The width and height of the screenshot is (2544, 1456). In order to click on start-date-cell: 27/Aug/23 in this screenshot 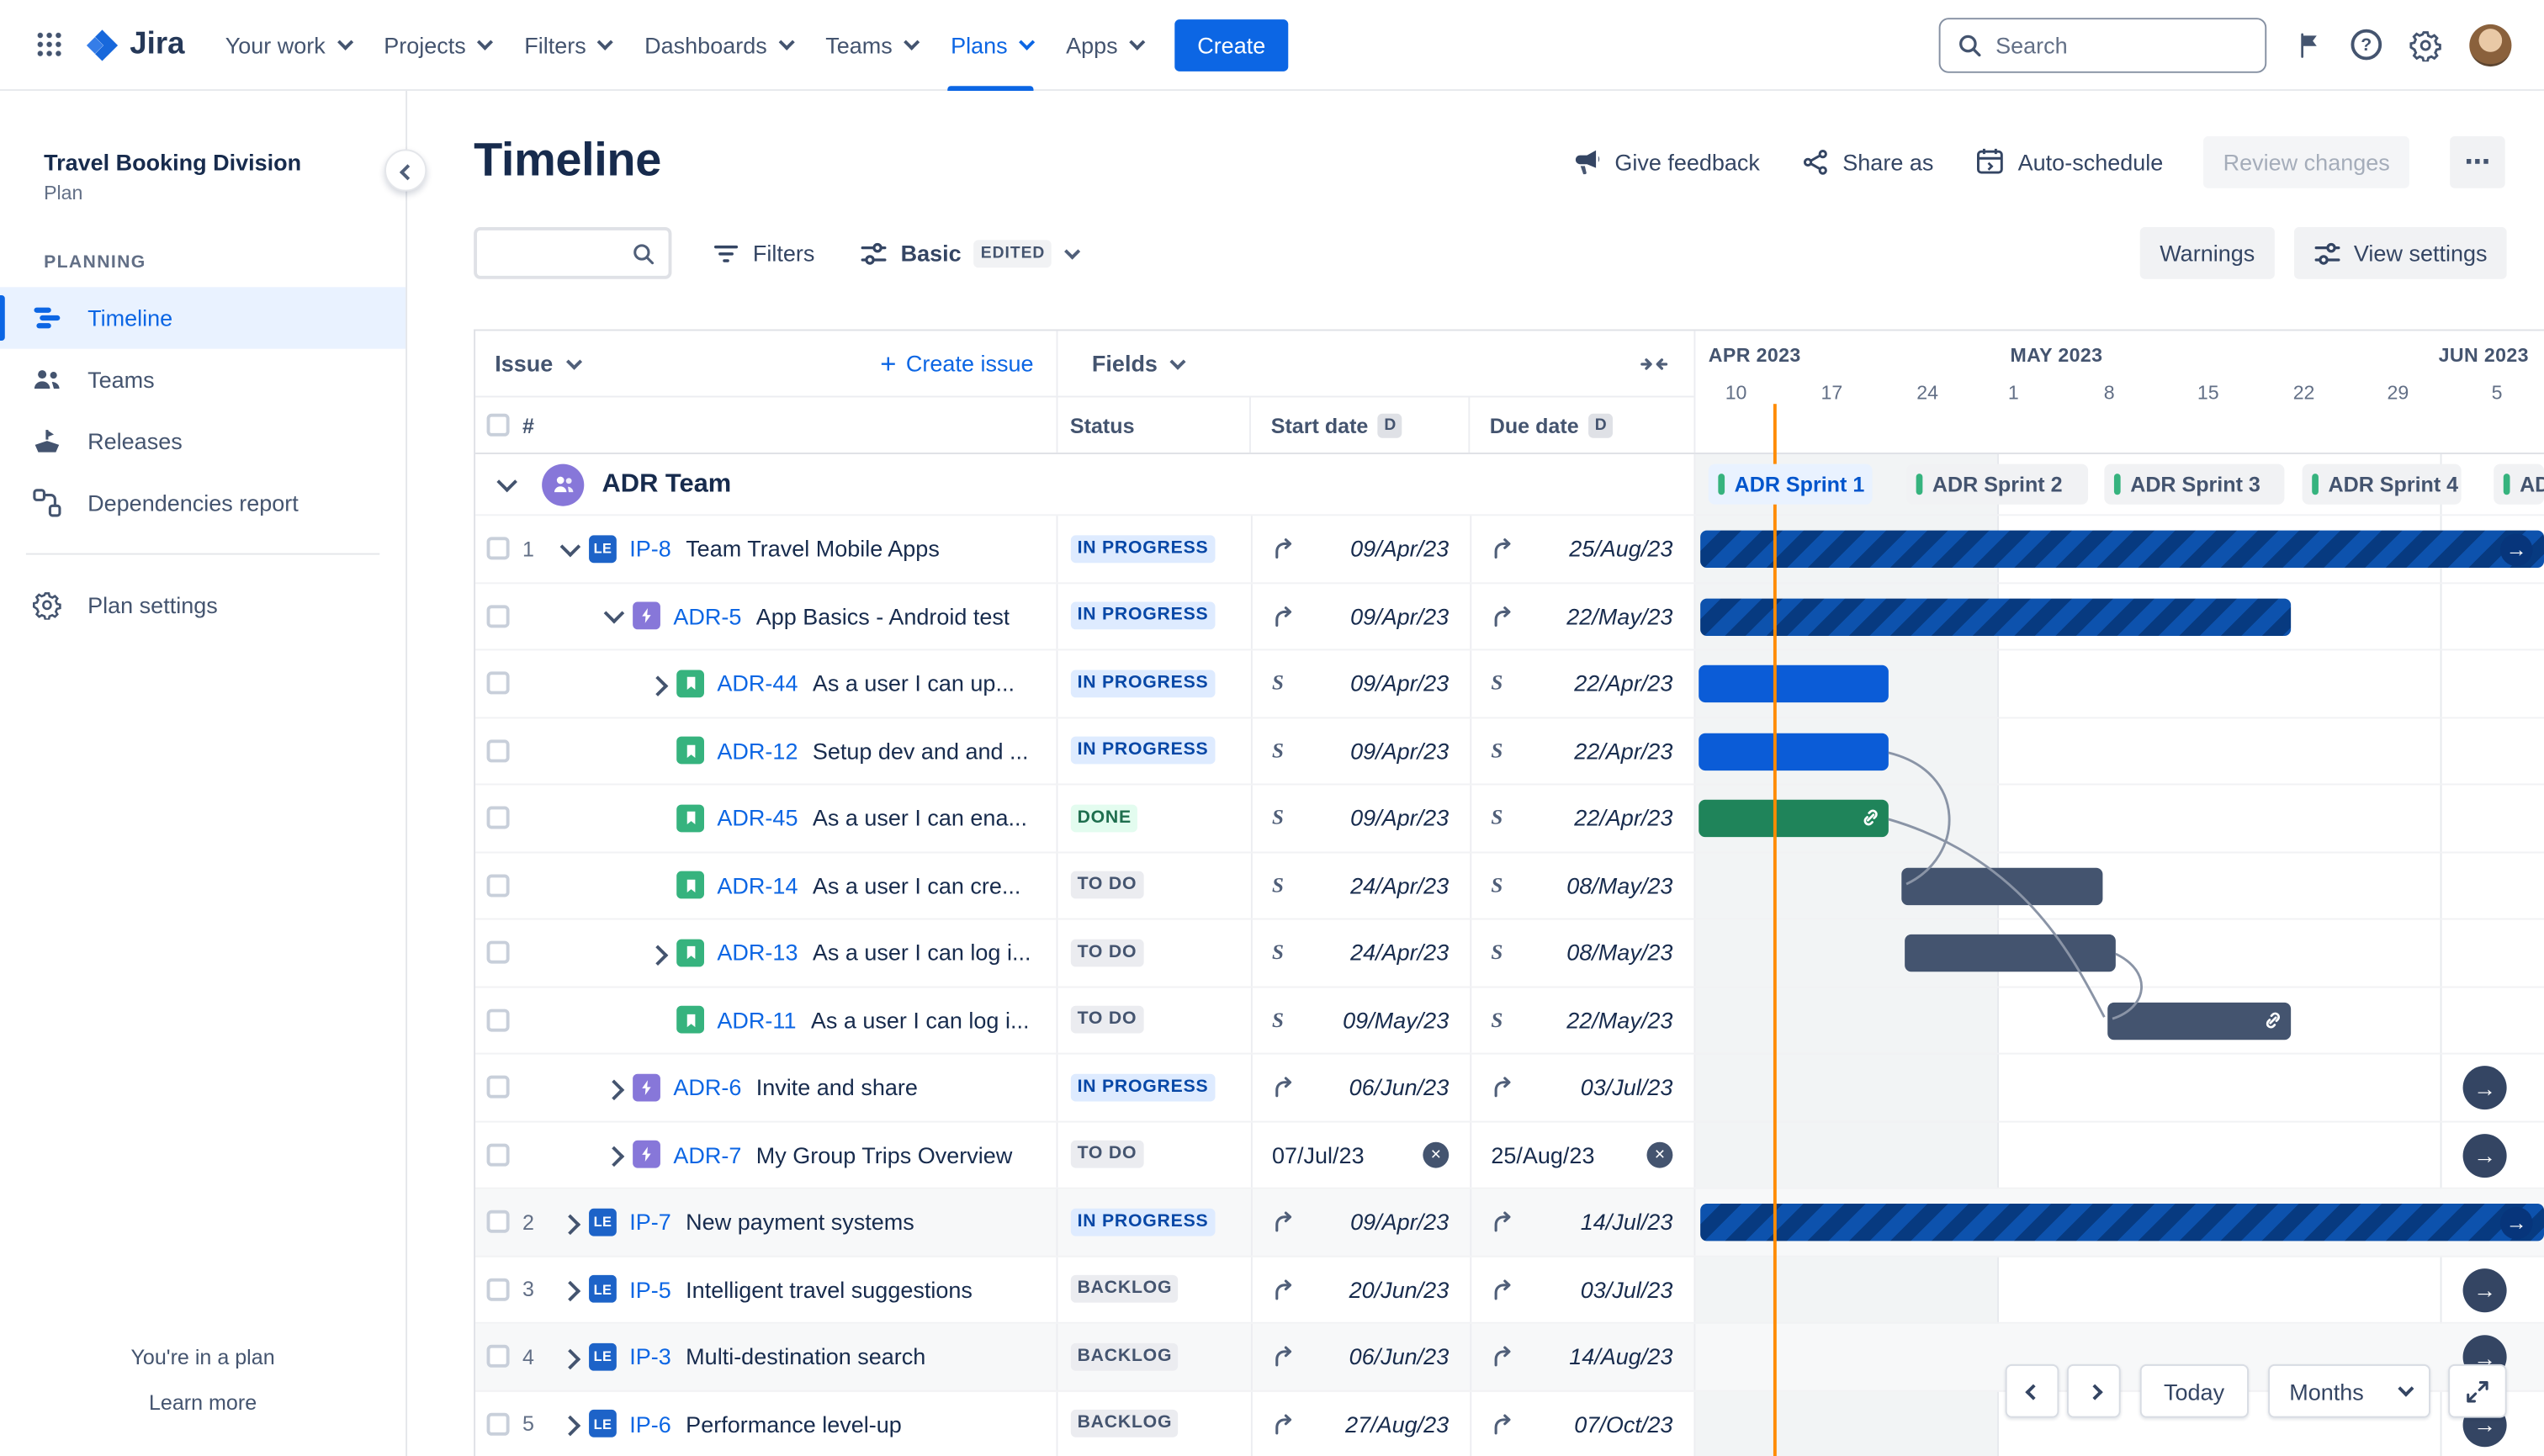, I will do `click(1362, 1423)`.